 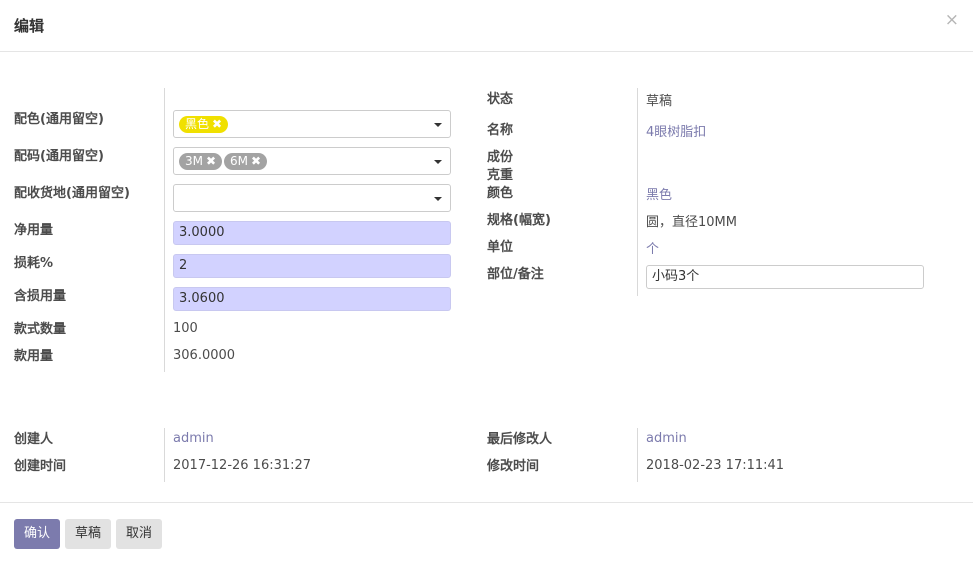 What do you see at coordinates (193, 438) in the screenshot?
I see `creator-link: admin` at bounding box center [193, 438].